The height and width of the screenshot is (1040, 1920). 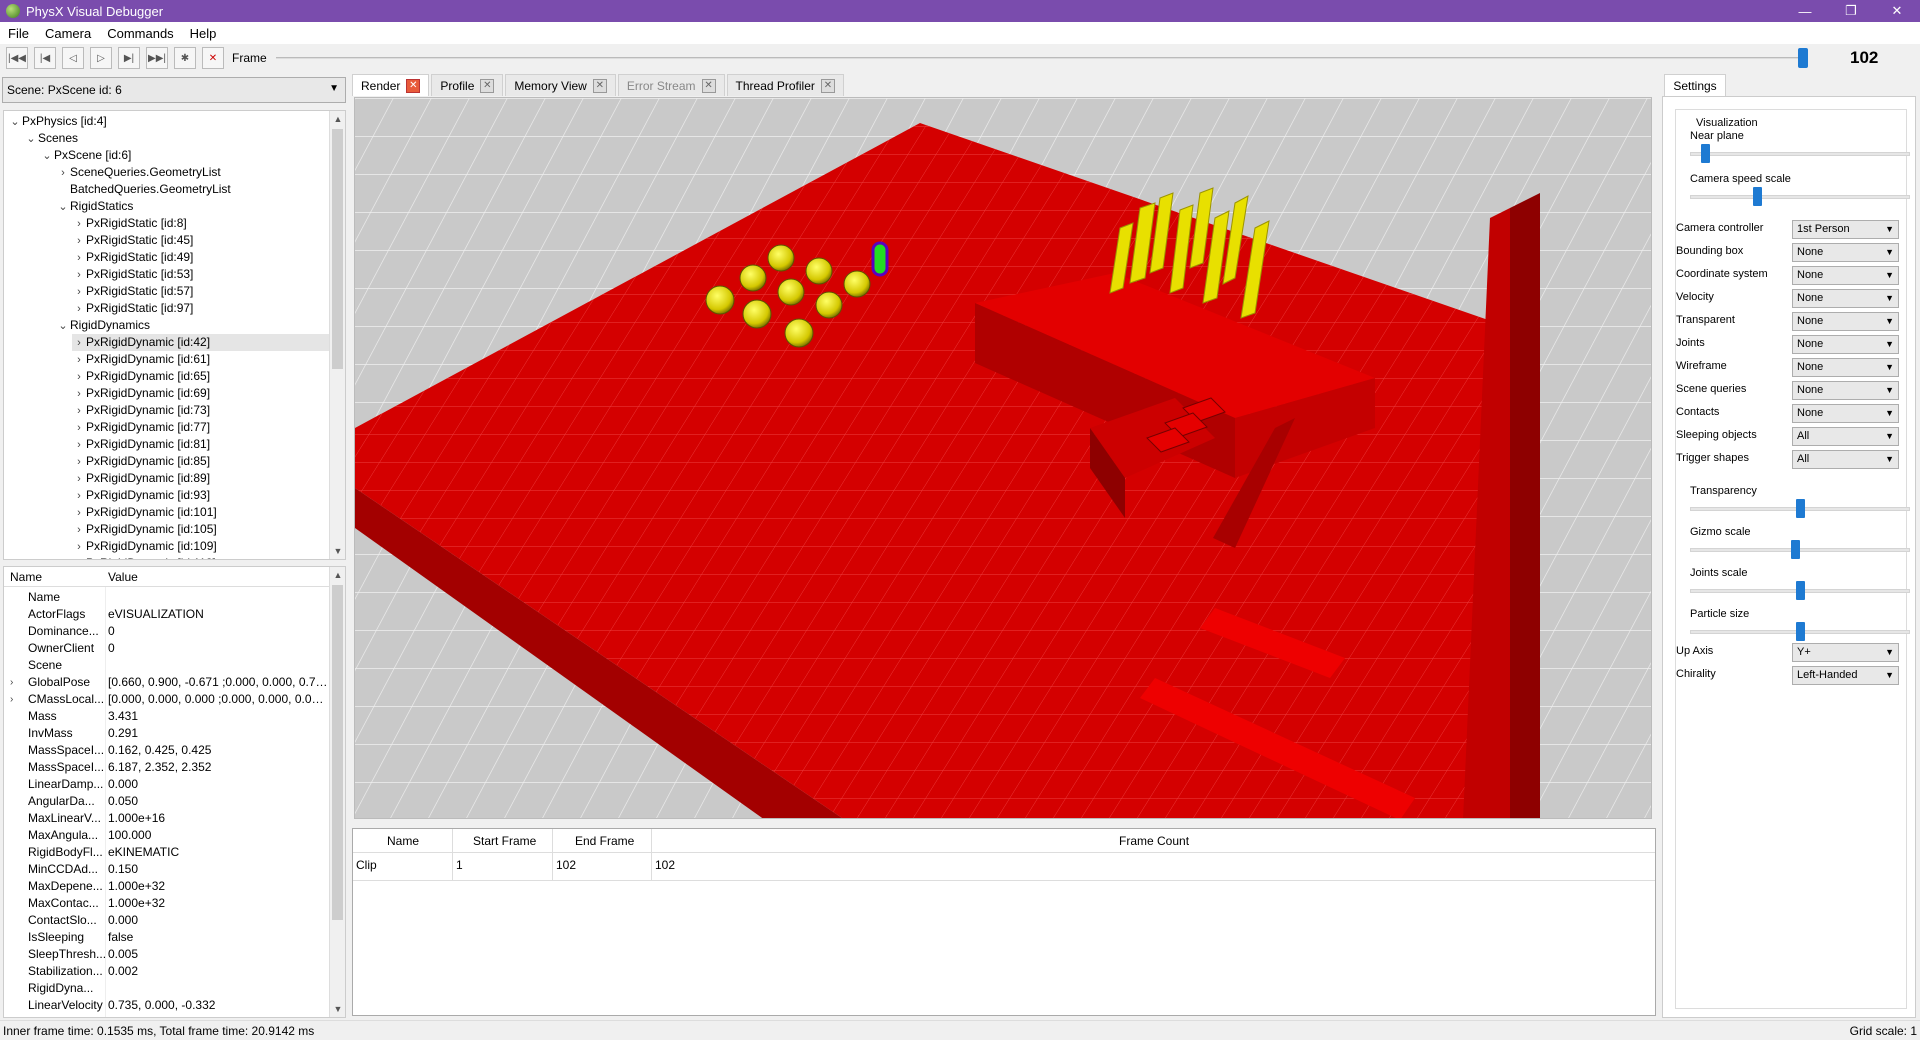 I want to click on property-row: MassSpaceI... 6.187, 2.352, 2.352, so click(x=167, y=767).